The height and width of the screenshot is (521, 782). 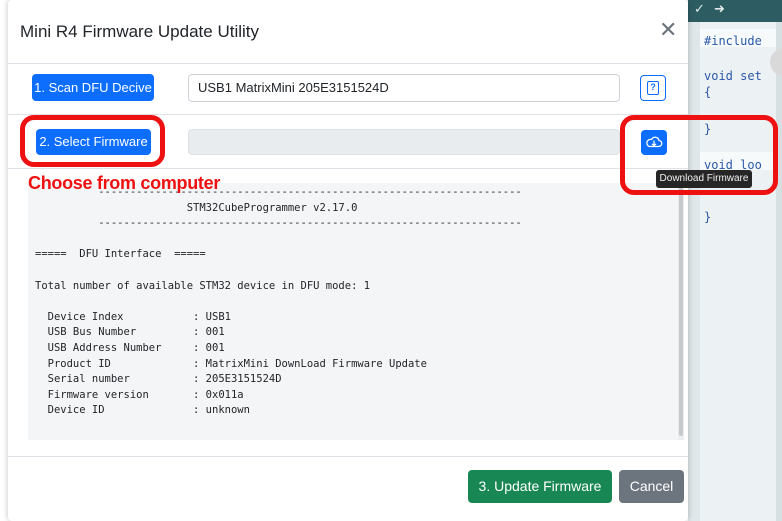 What do you see at coordinates (779, 271) in the screenshot?
I see `editor-scrollbar` at bounding box center [779, 271].